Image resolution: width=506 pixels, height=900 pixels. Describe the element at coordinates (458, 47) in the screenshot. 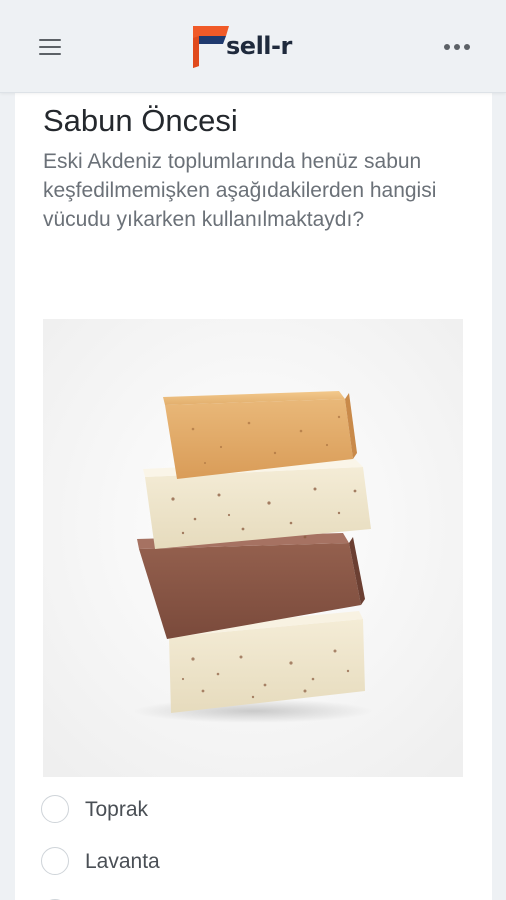

I see `more-horizontal-icon` at that location.